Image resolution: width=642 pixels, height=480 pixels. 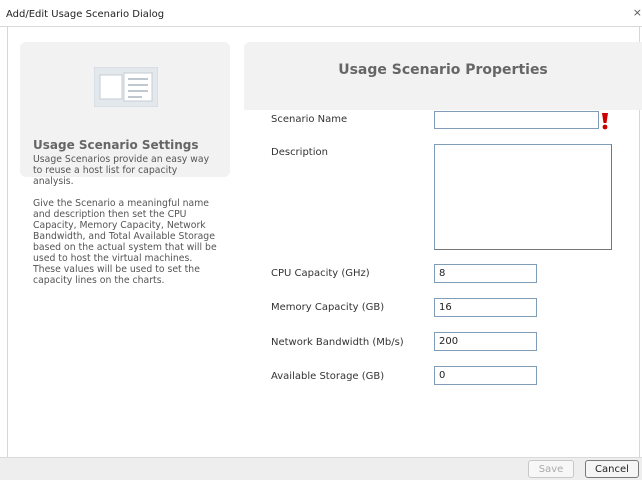 I want to click on frame-border-left, so click(x=7, y=241).